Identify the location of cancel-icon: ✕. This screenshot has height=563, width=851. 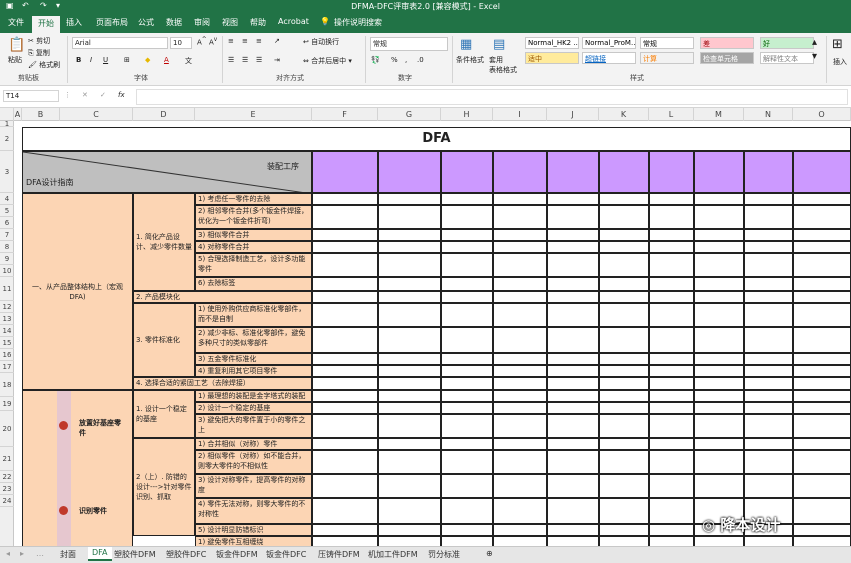
(85, 95).